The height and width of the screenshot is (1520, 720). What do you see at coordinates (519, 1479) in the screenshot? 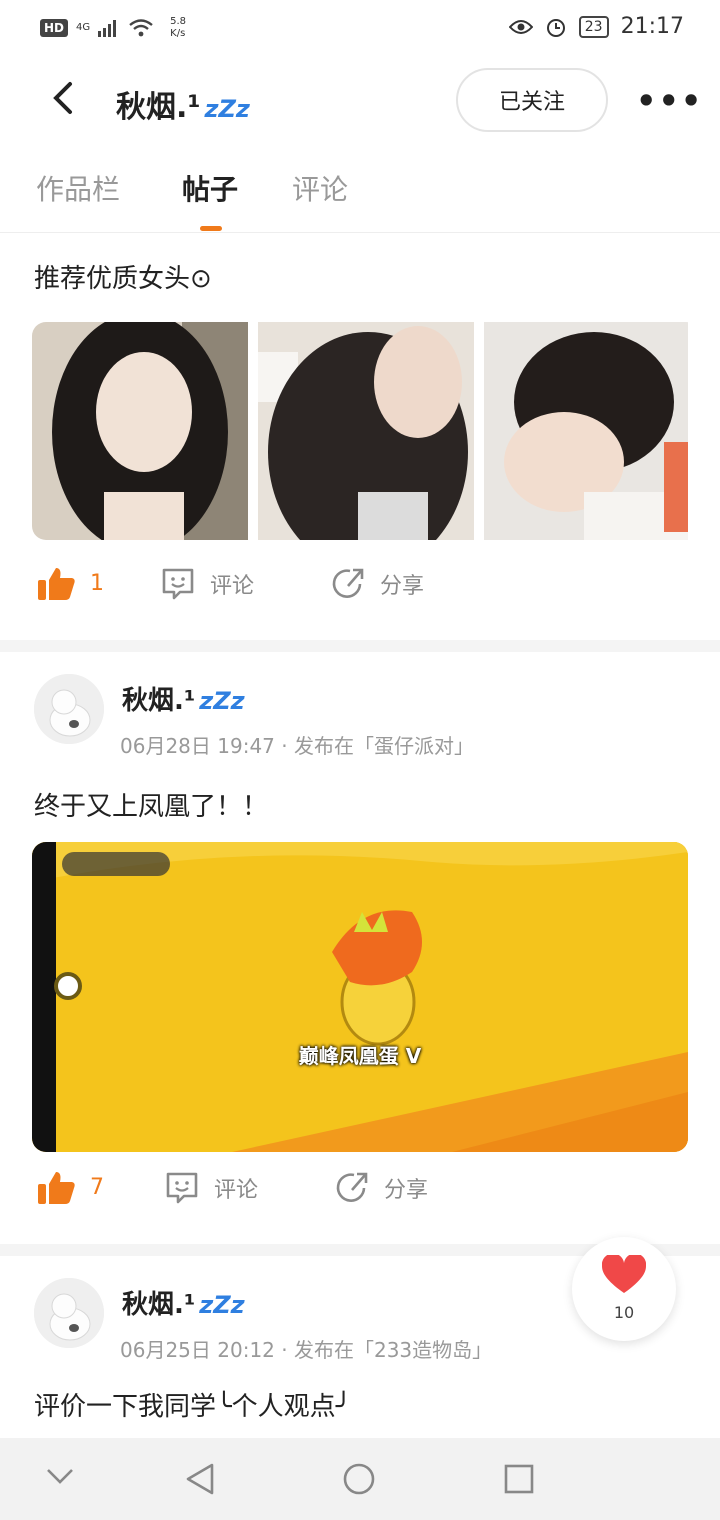
I see `nav-recents-icon` at bounding box center [519, 1479].